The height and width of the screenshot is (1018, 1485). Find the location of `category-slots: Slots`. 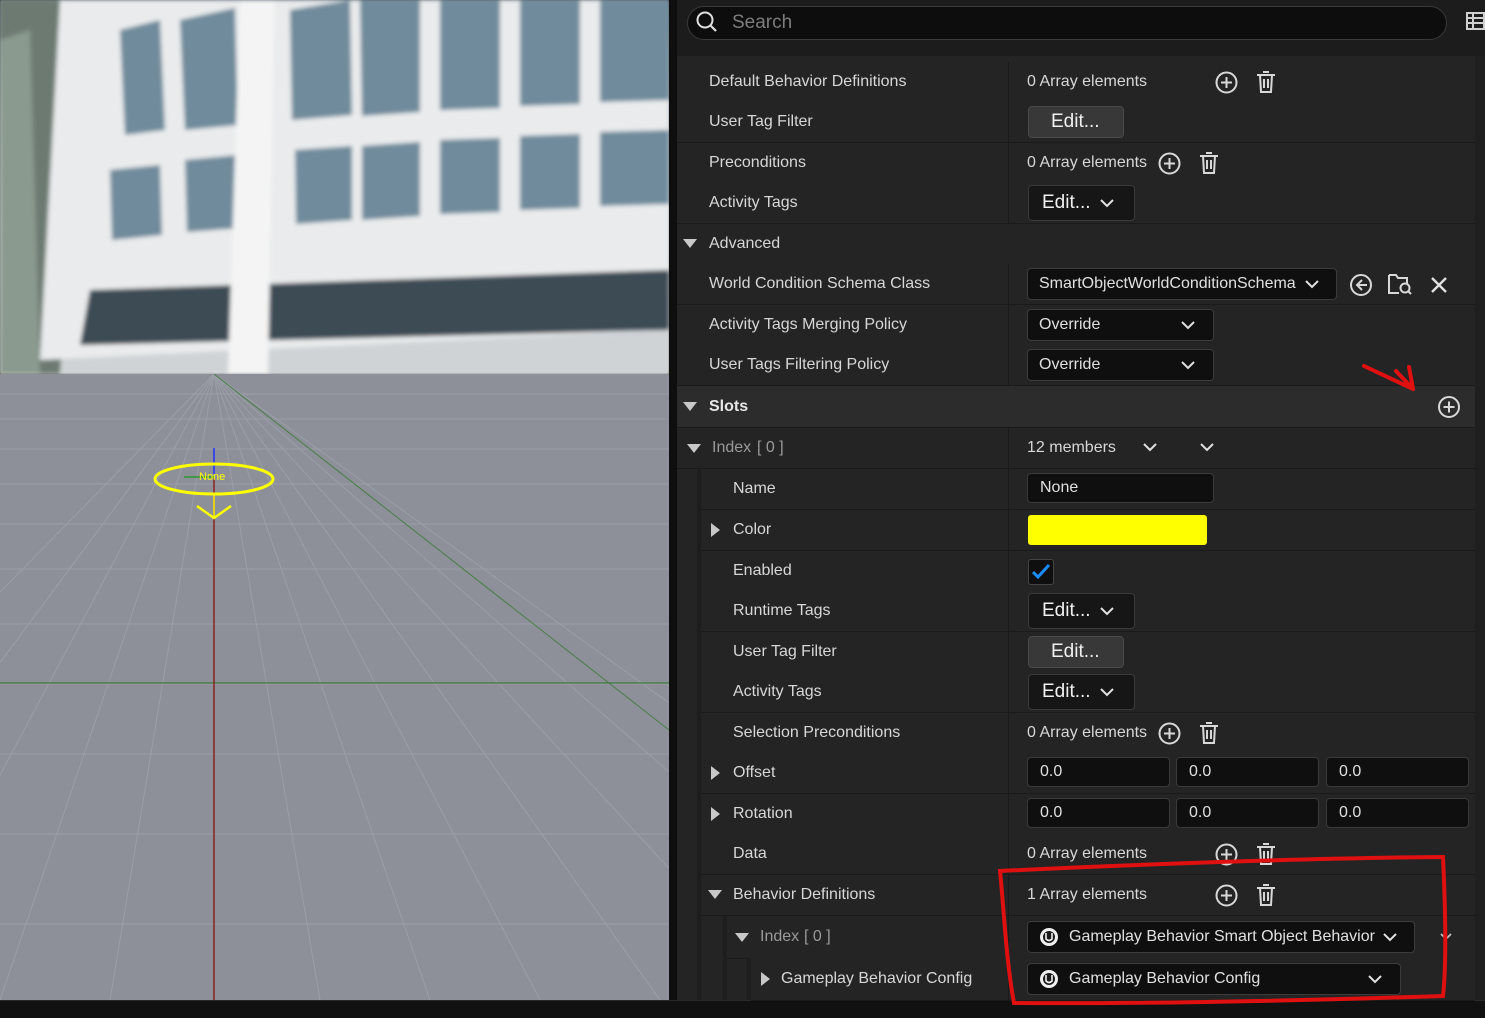

category-slots: Slots is located at coordinates (1076, 407).